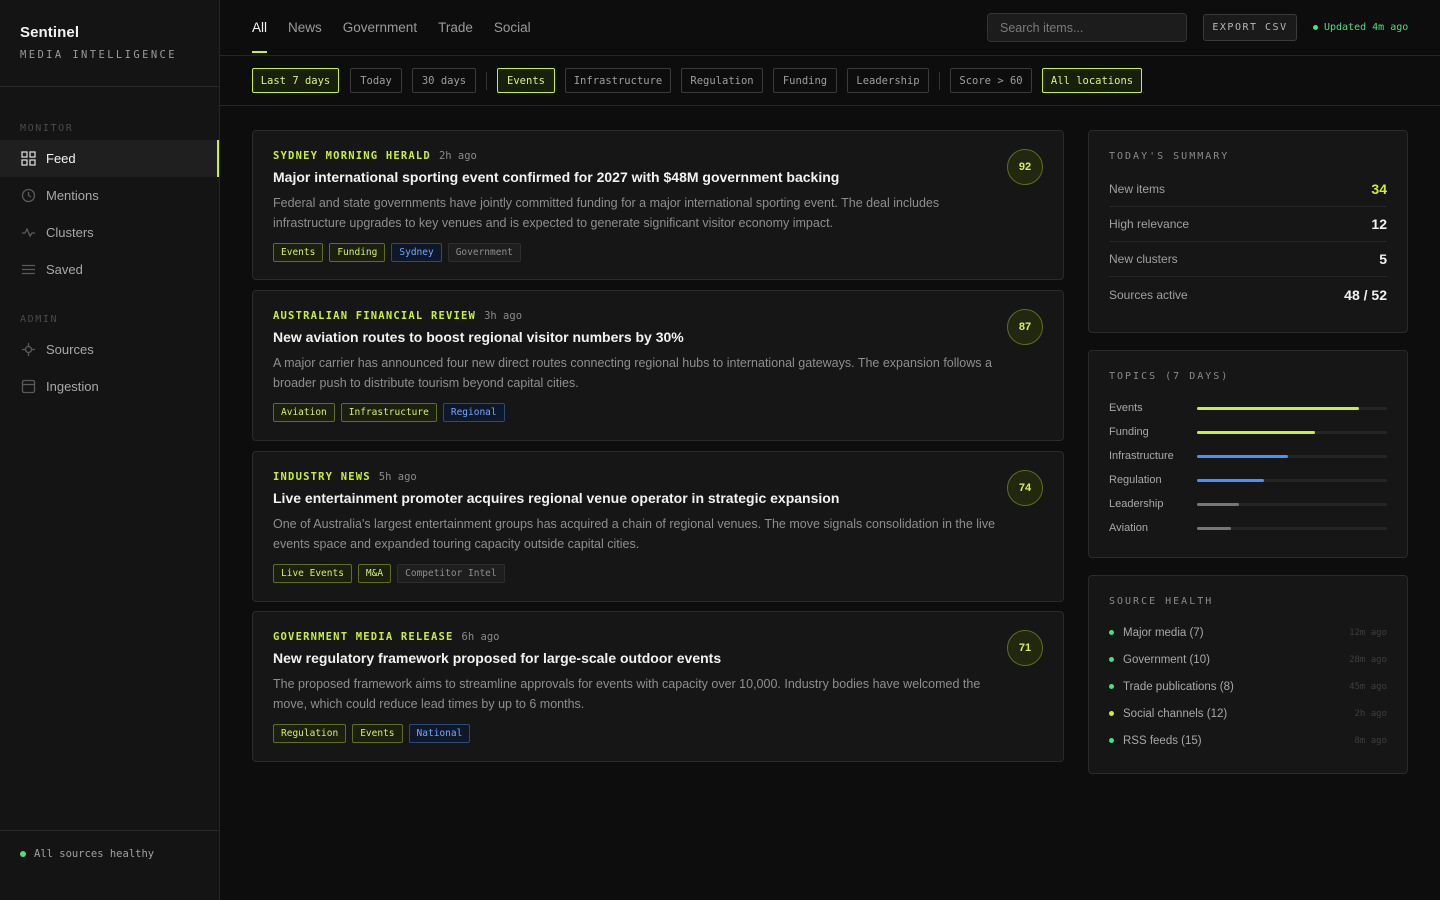  Describe the element at coordinates (72, 386) in the screenshot. I see `sidebar-item-label: Ingestion` at that location.